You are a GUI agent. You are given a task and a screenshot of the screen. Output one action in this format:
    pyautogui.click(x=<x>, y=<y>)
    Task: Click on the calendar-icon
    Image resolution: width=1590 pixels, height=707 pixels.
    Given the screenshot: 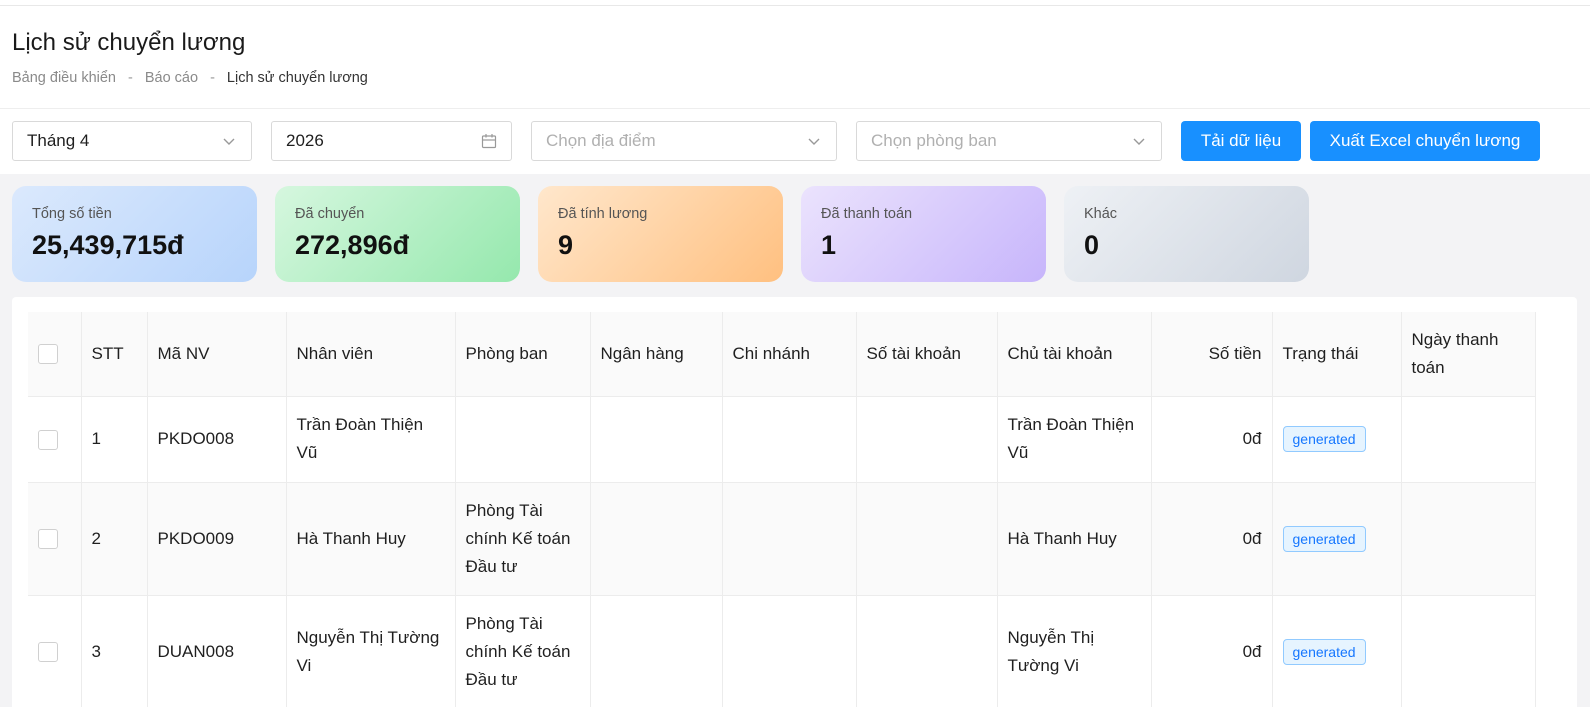 What is the action you would take?
    pyautogui.click(x=489, y=141)
    